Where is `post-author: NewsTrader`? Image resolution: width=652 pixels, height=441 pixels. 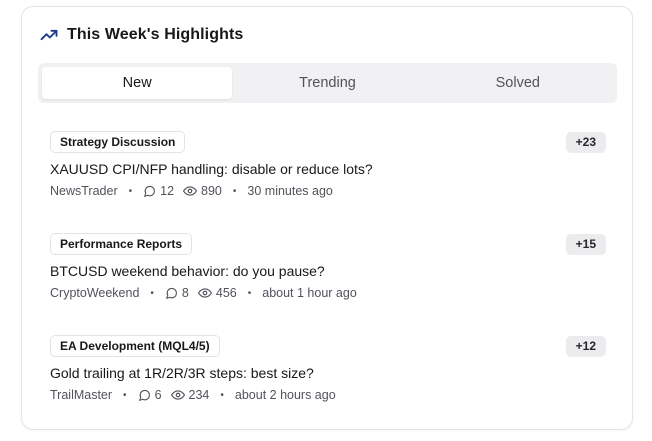
post-author: NewsTrader is located at coordinates (84, 191).